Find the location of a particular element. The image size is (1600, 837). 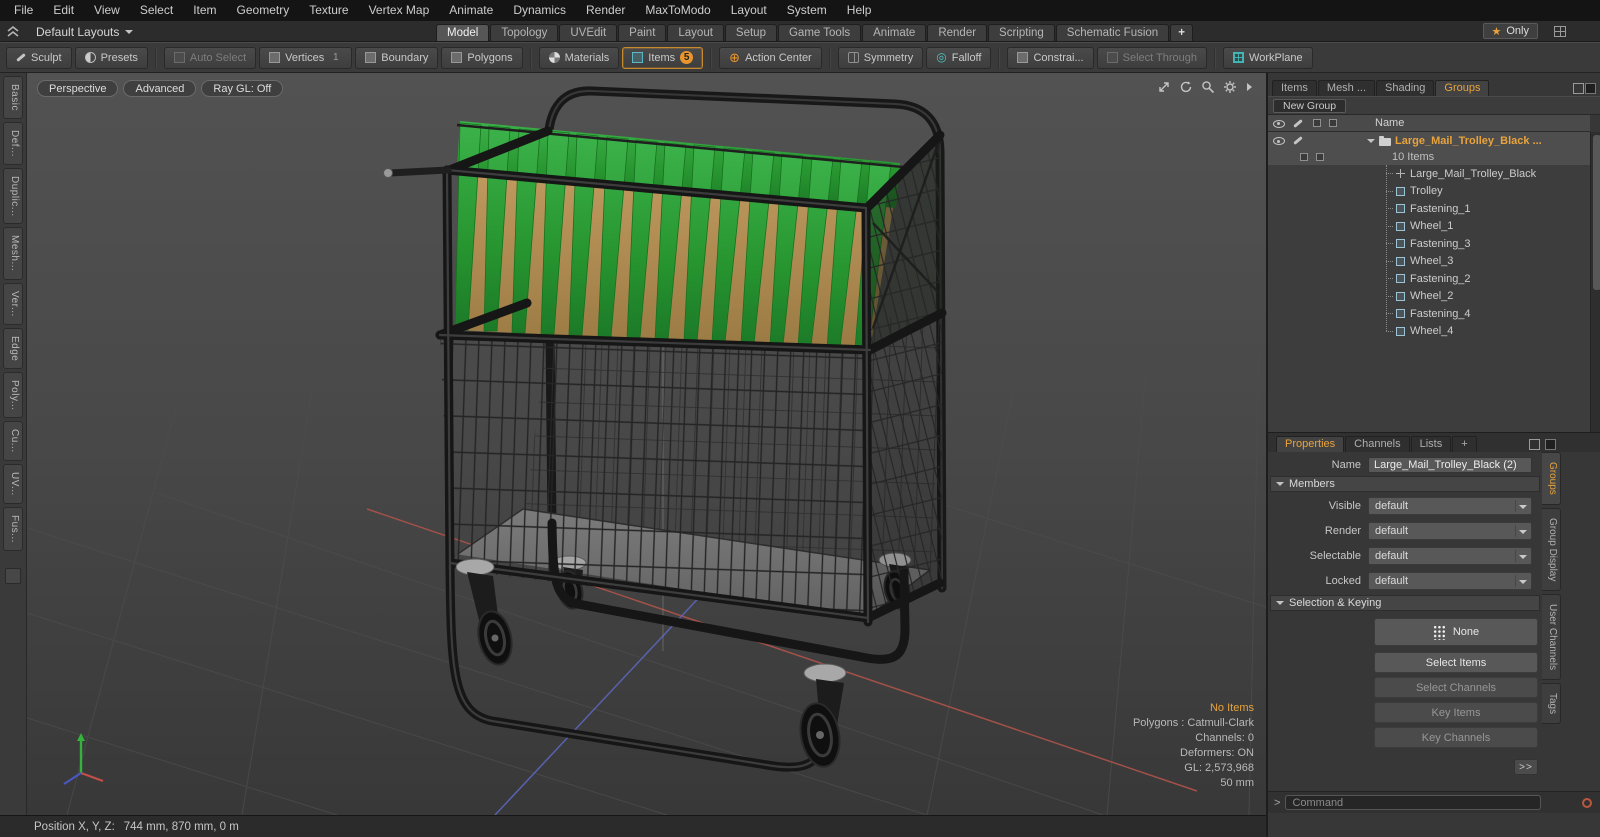

expand-layout-icon is located at coordinates (13, 31).